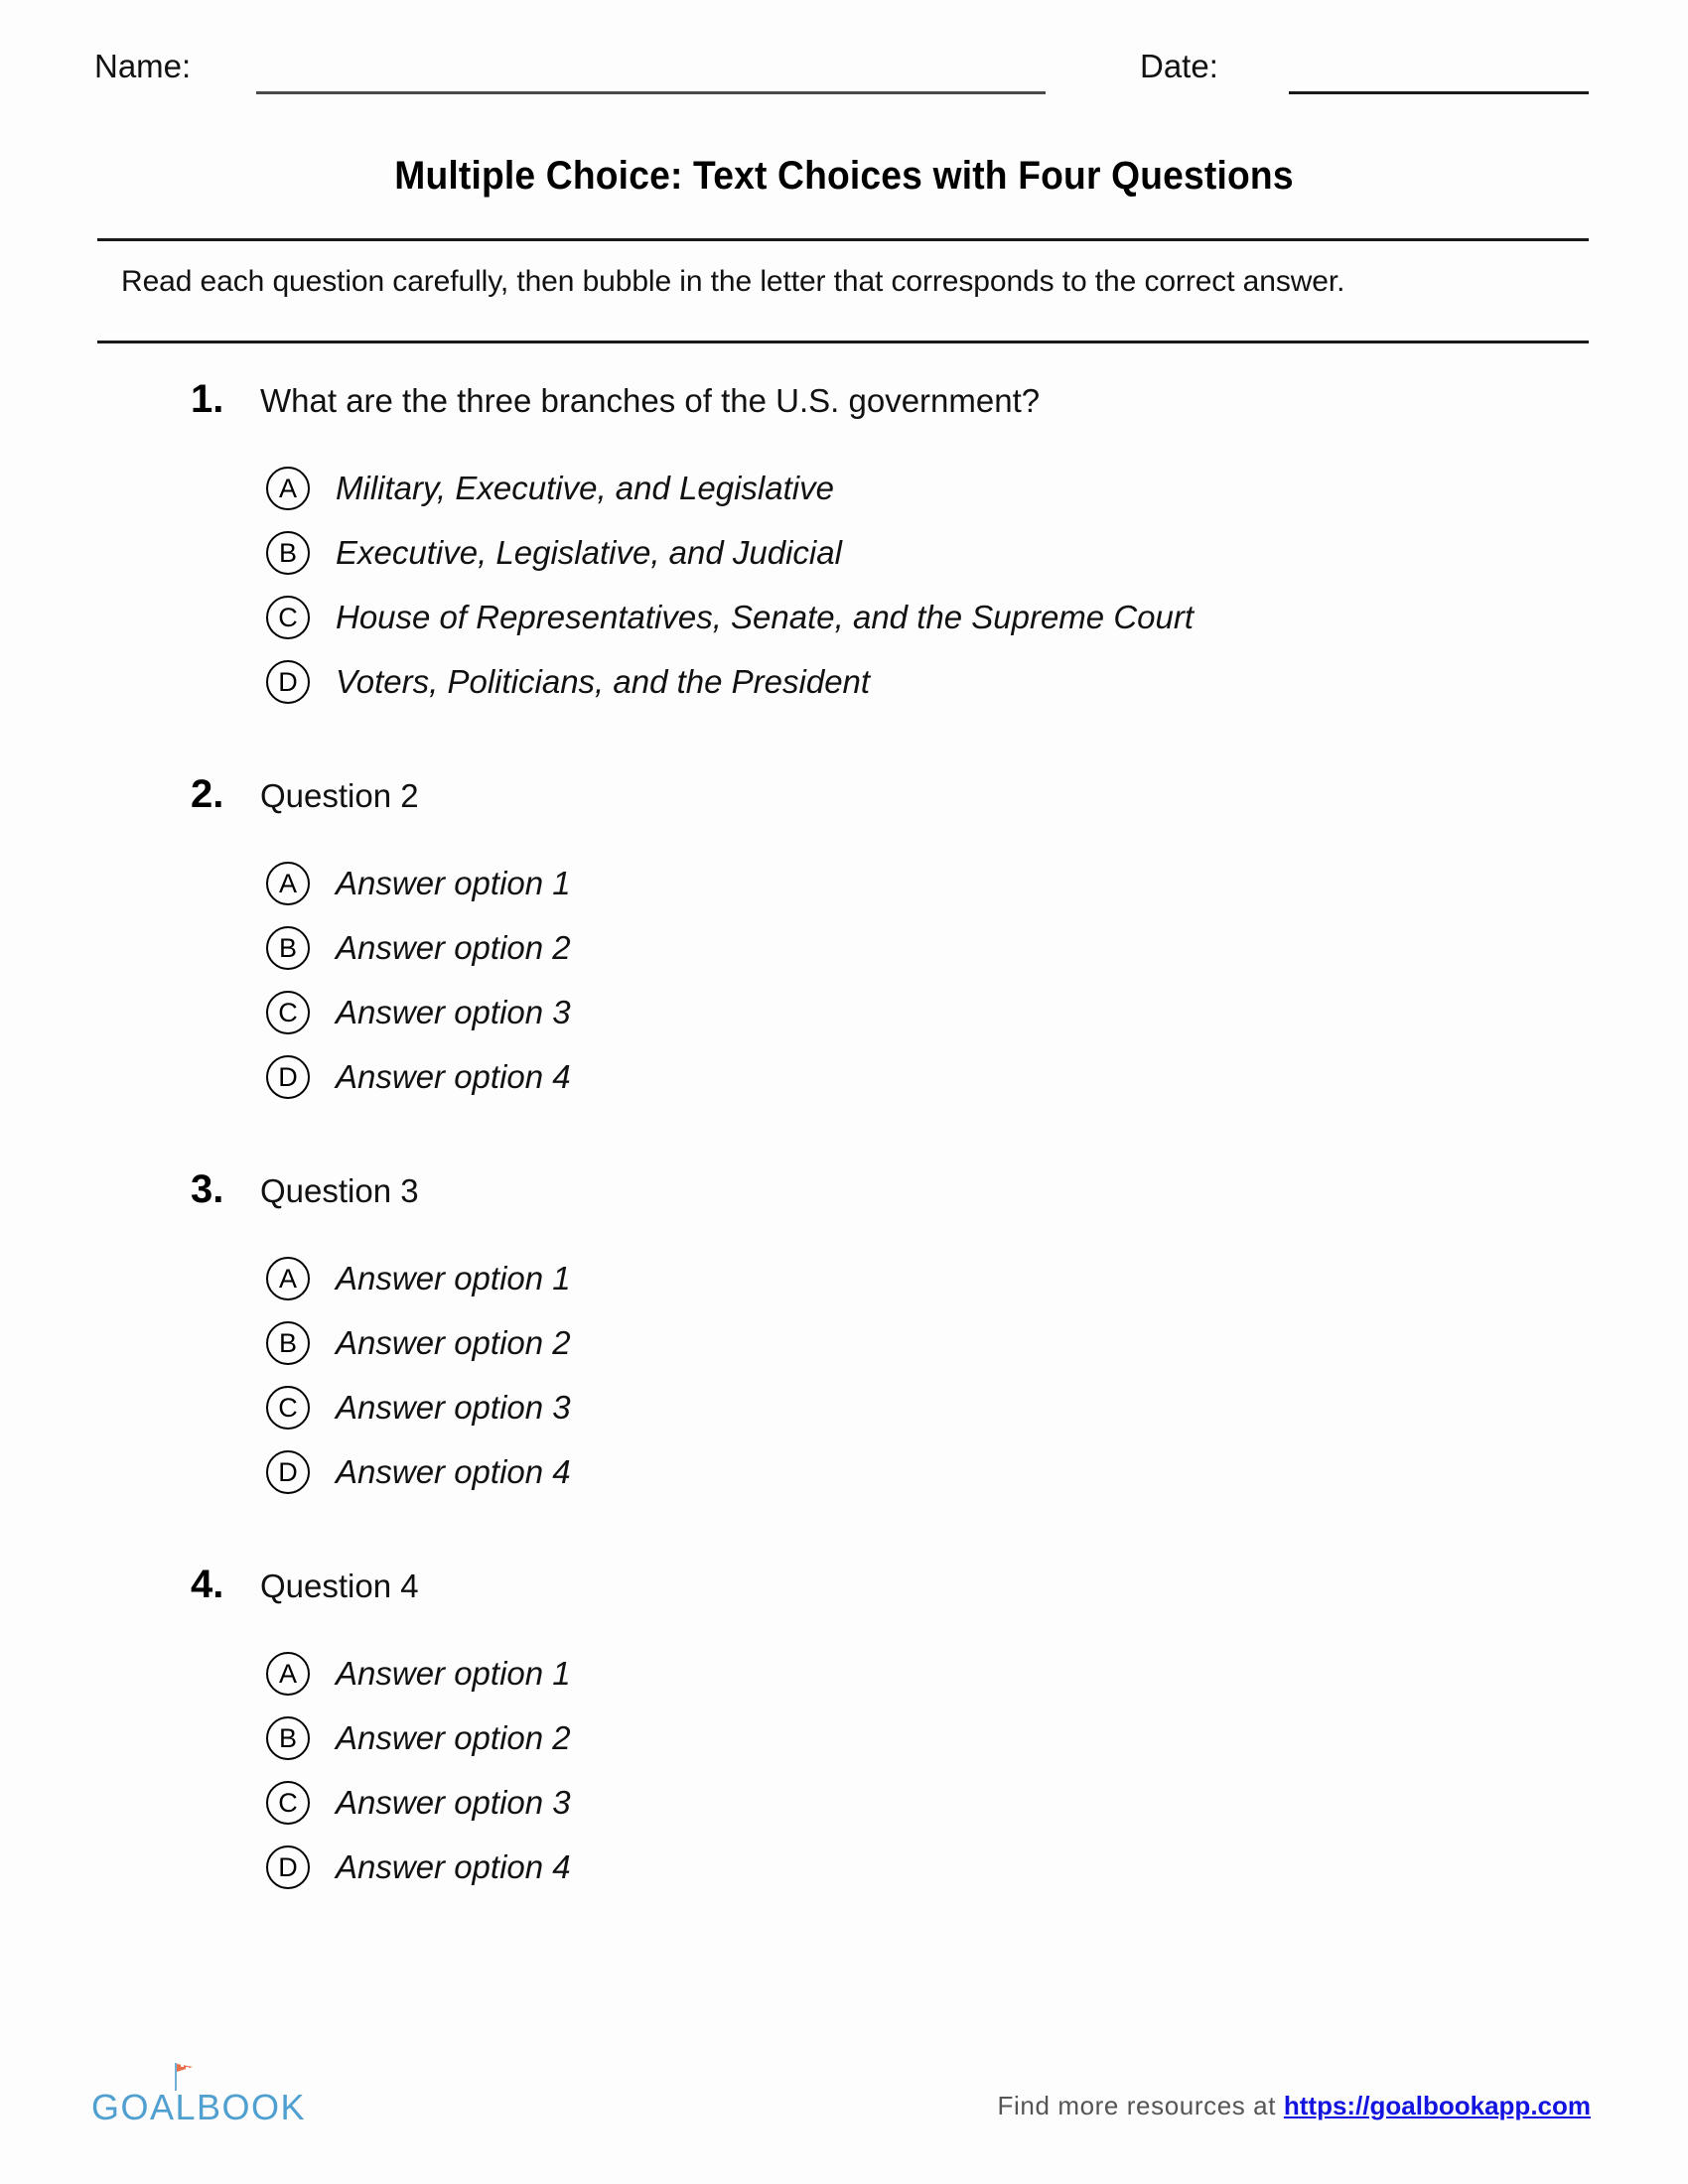 The image size is (1688, 2184). What do you see at coordinates (844, 800) in the screenshot?
I see `question-header: 2. Question 2` at bounding box center [844, 800].